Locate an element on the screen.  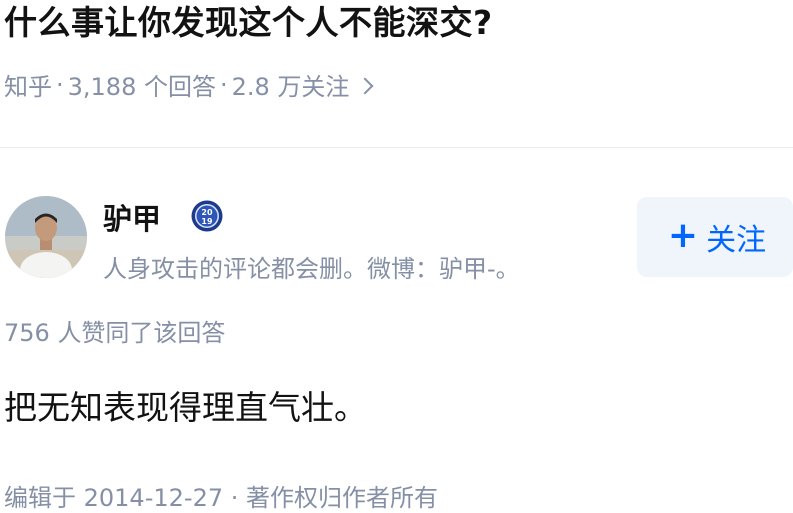
upvote-count: 756 人赞同了该回答 is located at coordinates (114, 330).